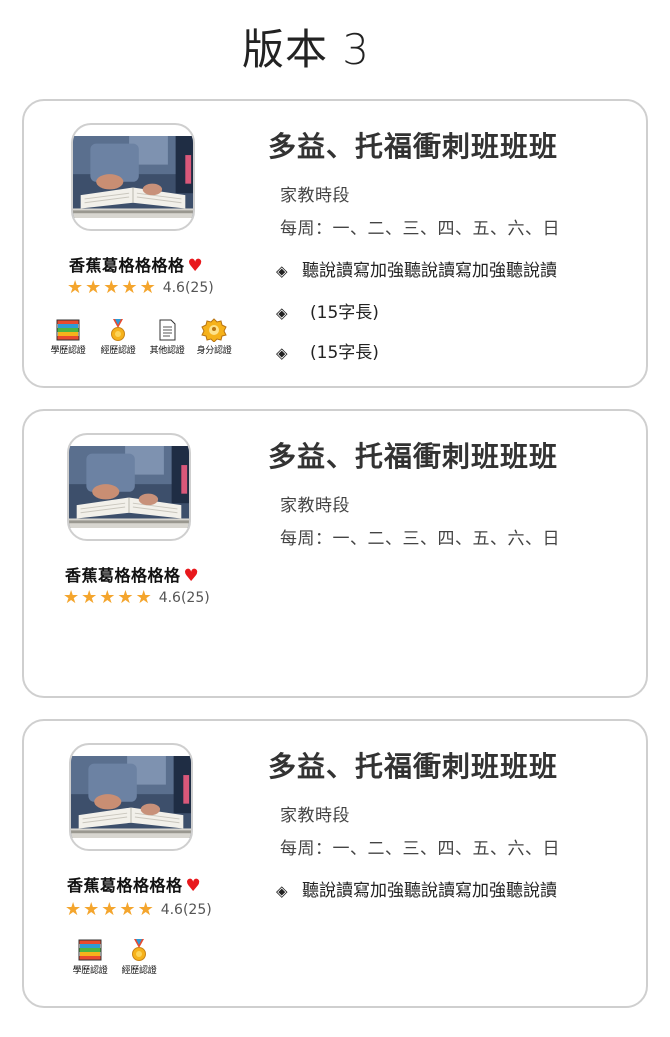  I want to click on badge-other: 其他認證, so click(167, 337).